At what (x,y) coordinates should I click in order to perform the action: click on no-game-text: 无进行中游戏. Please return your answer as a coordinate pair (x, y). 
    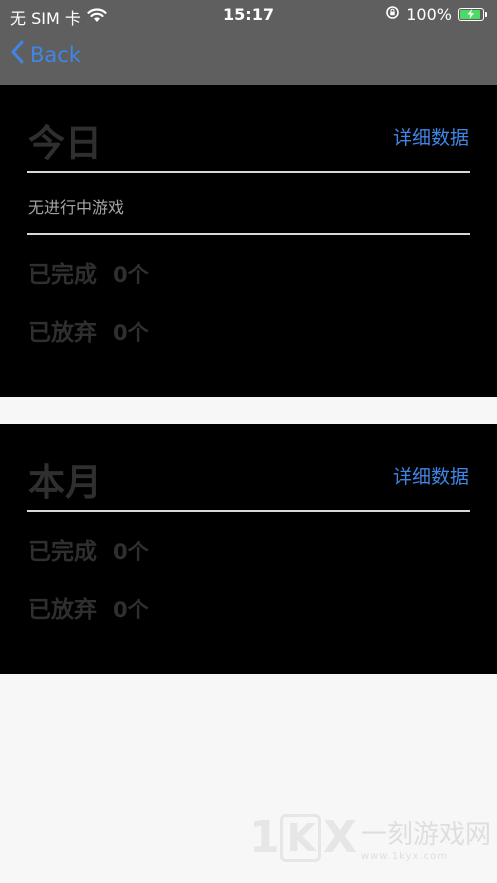
    Looking at the image, I should click on (76, 207).